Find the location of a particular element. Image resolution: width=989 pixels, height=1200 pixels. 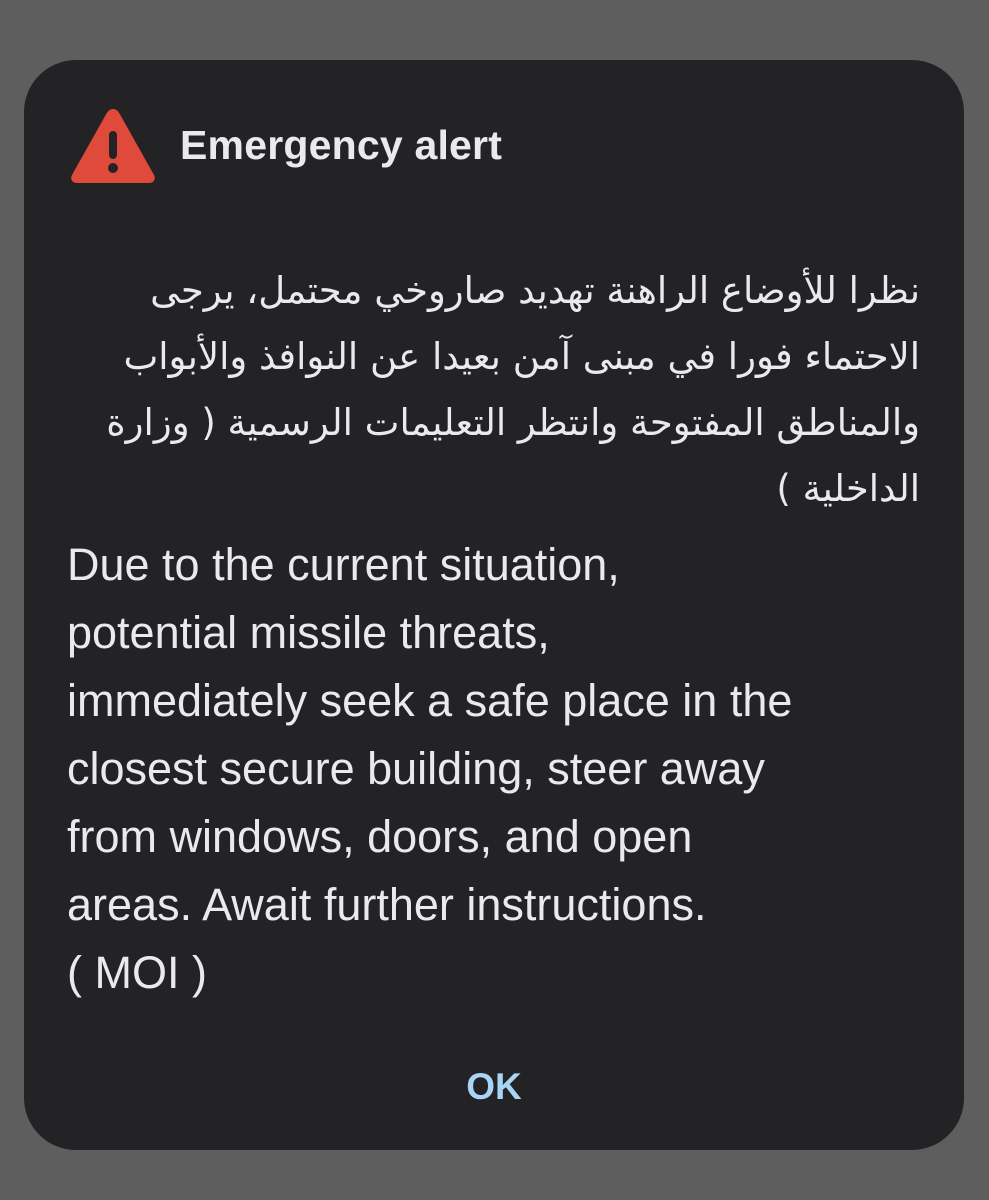

alert-header: Emergency alert is located at coordinates (285, 145).